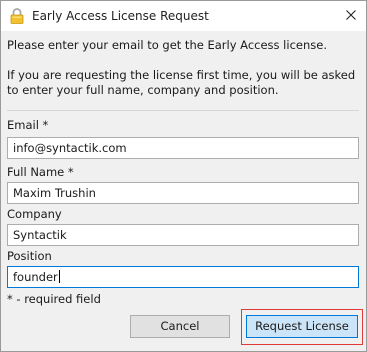  I want to click on cancel-button-label: Cancel, so click(180, 326).